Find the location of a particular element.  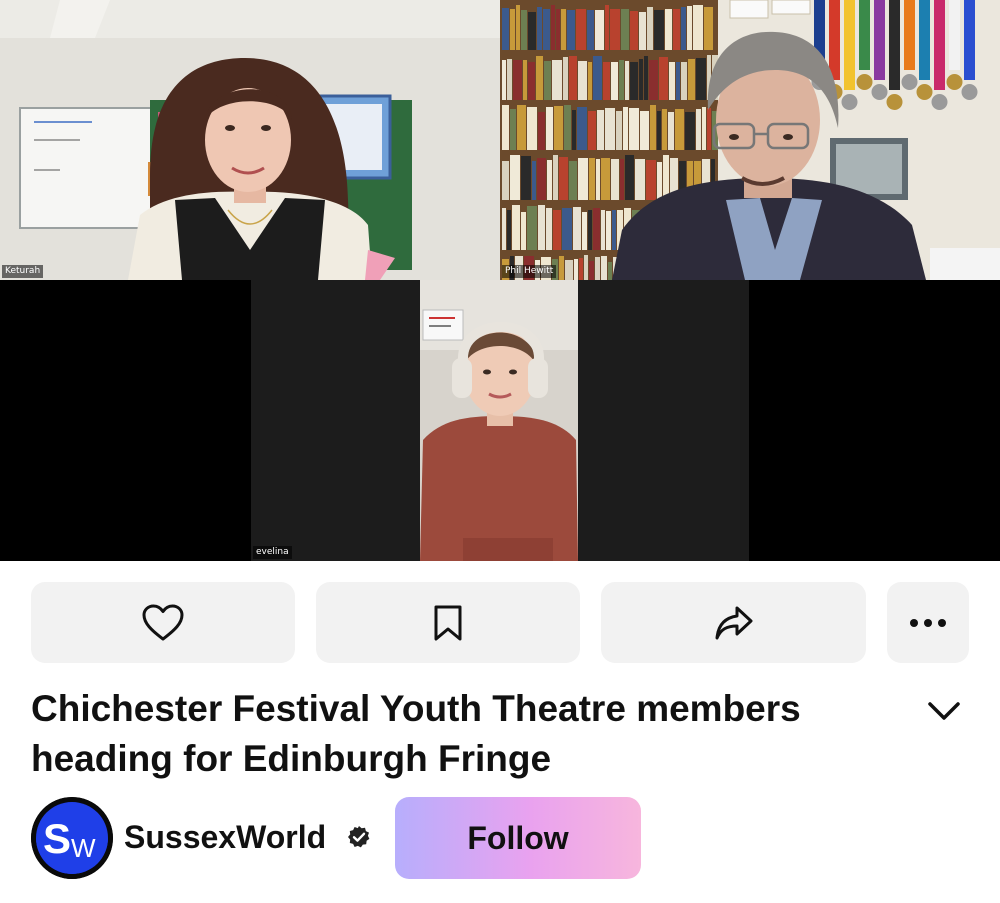

more-options-button is located at coordinates (928, 622).